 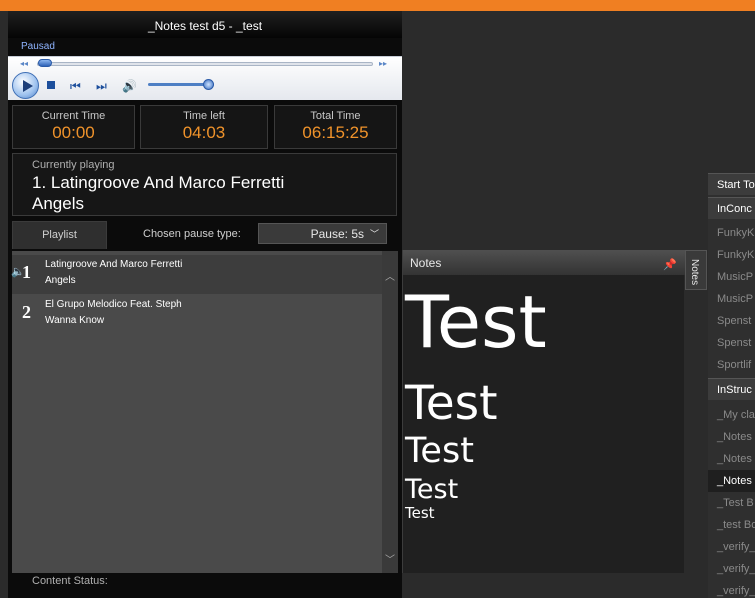 I want to click on stop-button, so click(x=51, y=85).